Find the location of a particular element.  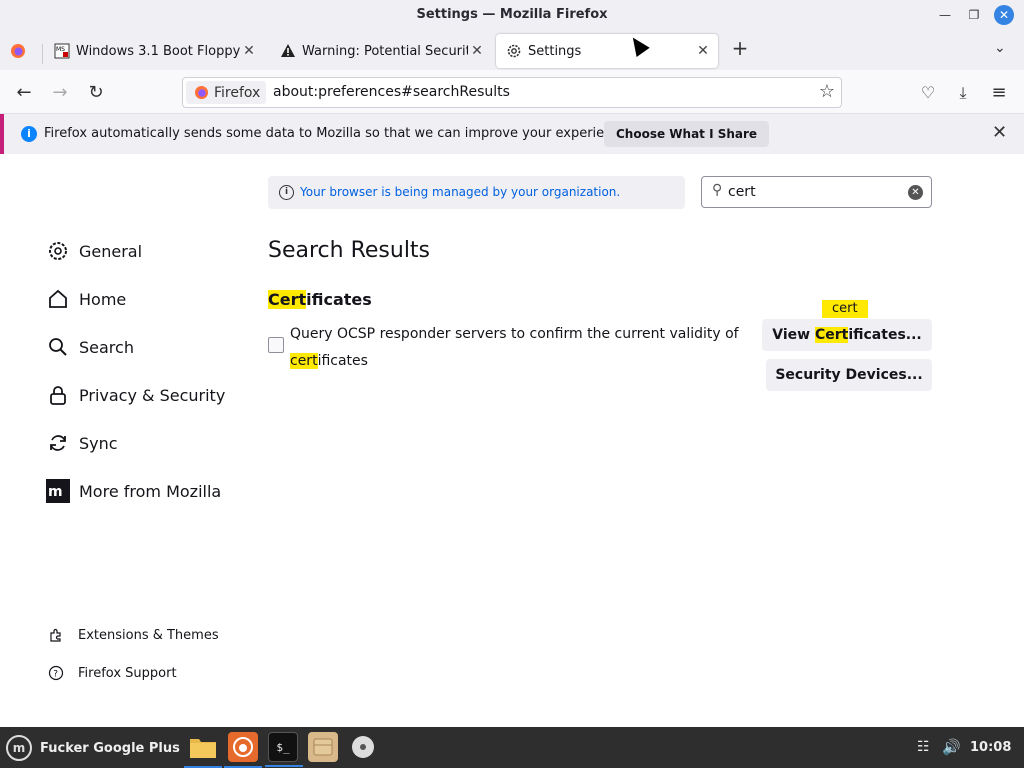

search-match-tooltip: cert is located at coordinates (845, 309).